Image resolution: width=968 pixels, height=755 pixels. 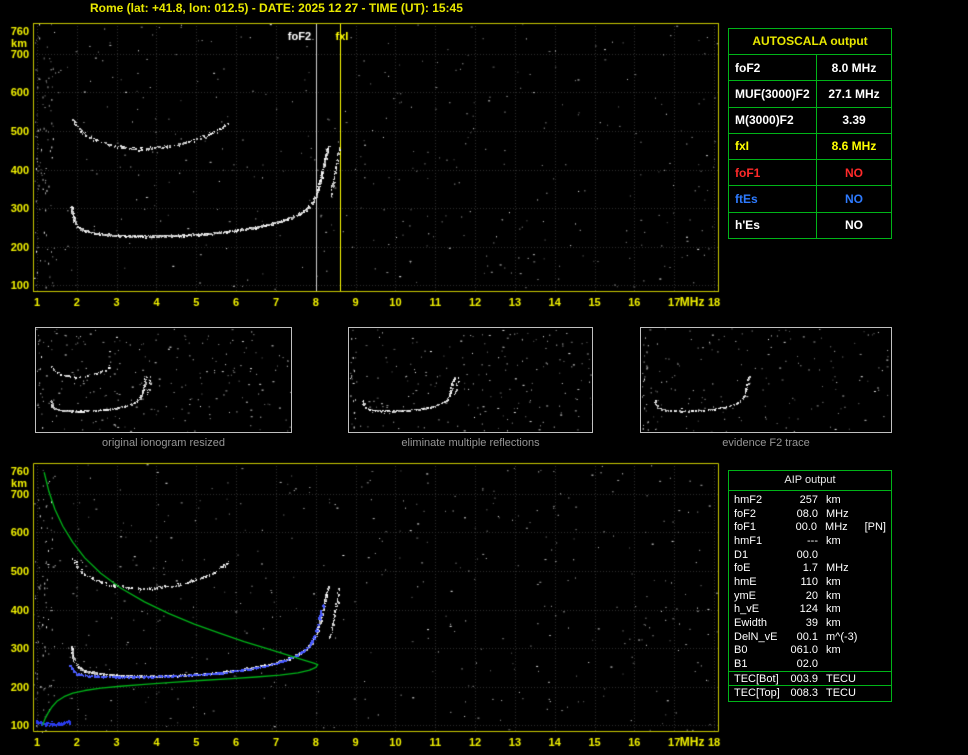 What do you see at coordinates (745, 595) in the screenshot?
I see `aip-row-label: ymE` at bounding box center [745, 595].